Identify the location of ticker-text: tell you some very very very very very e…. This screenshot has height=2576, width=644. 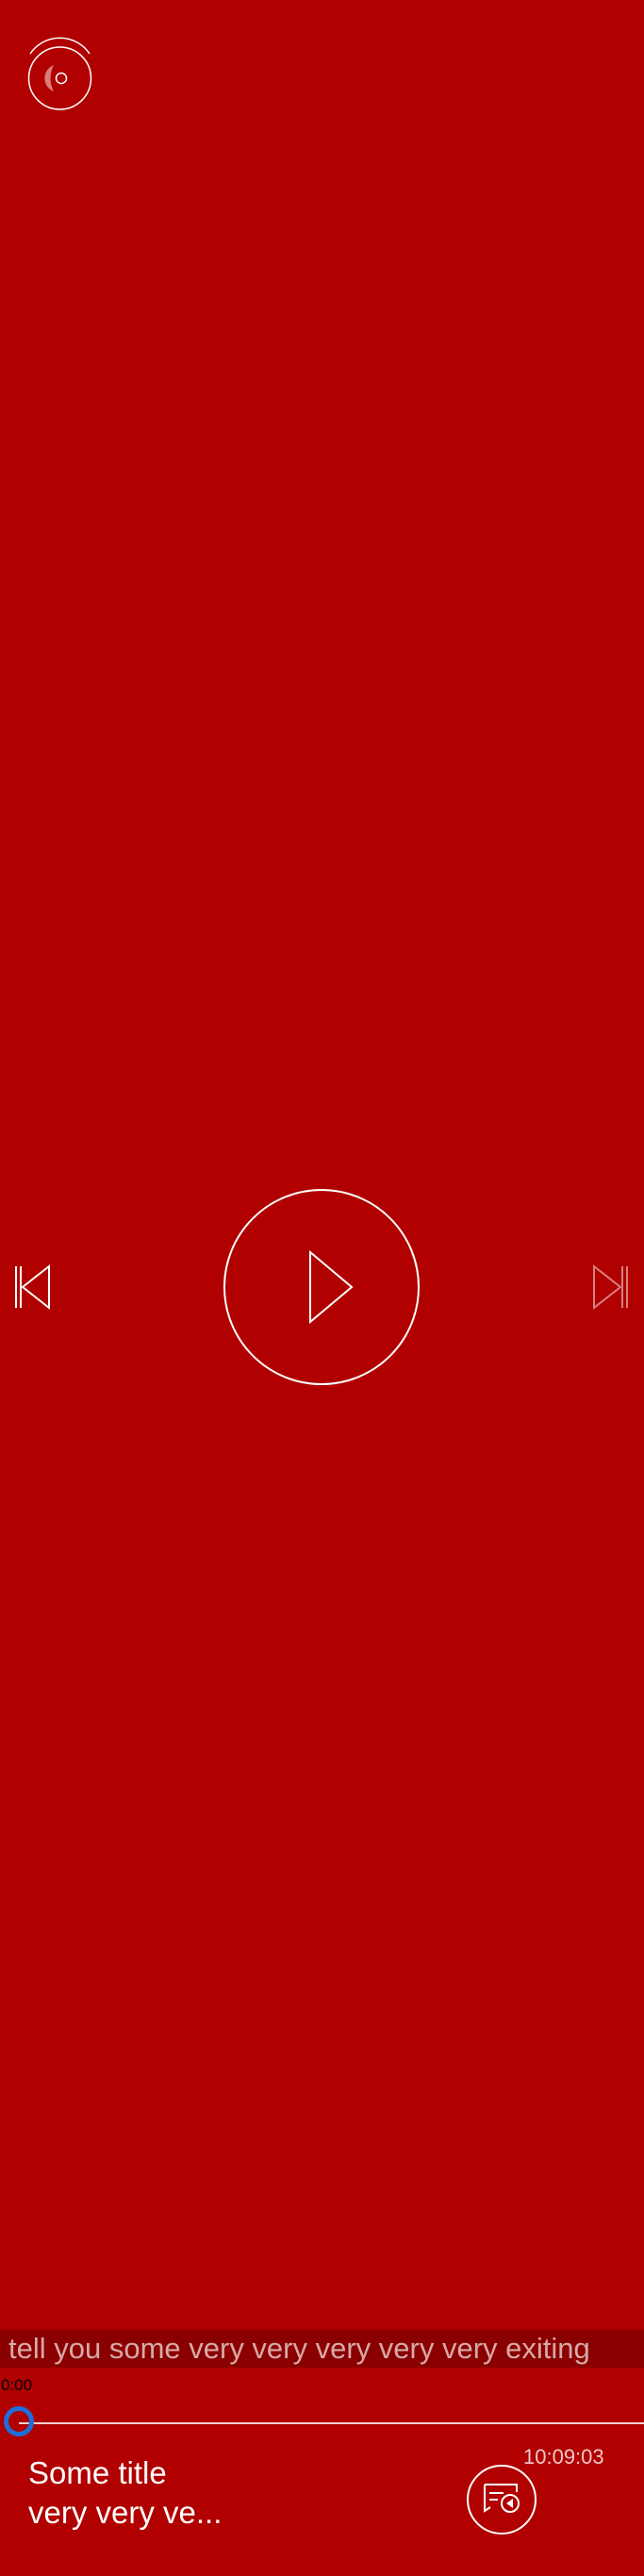
(299, 2348).